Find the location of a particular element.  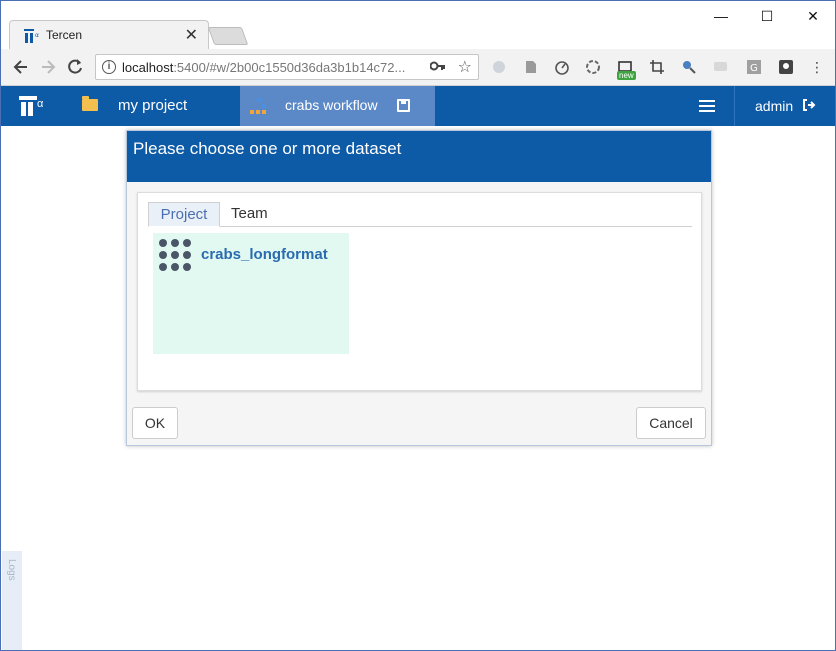

workflow-icon is located at coordinates (259, 106).